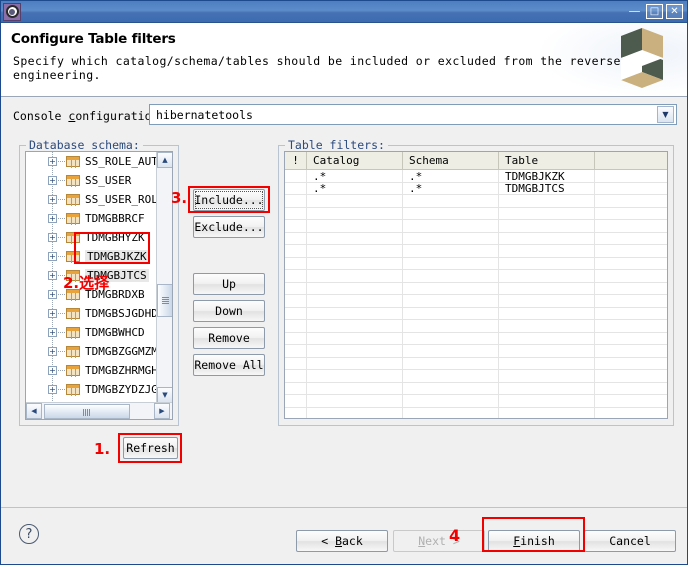 The width and height of the screenshot is (688, 565). Describe the element at coordinates (87, 411) in the screenshot. I see `hscrollbar-thumb` at that location.